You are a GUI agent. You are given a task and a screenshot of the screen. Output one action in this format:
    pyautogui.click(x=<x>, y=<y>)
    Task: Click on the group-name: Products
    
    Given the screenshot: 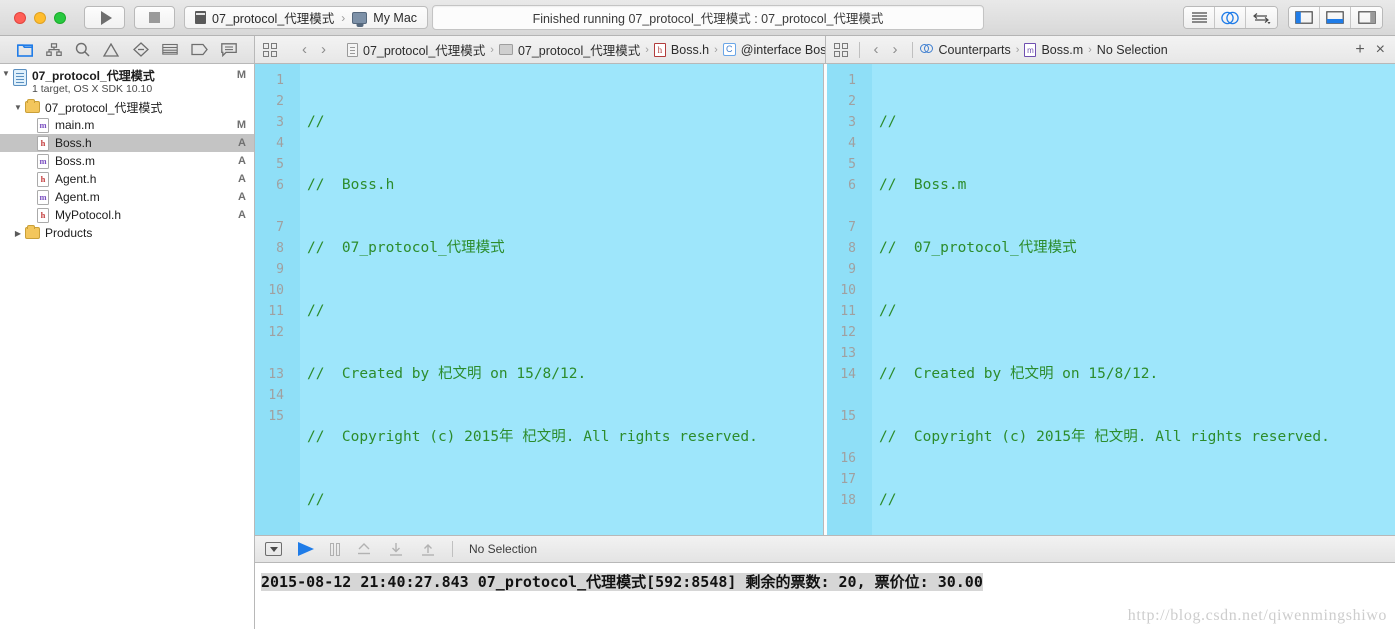 What is the action you would take?
    pyautogui.click(x=69, y=233)
    